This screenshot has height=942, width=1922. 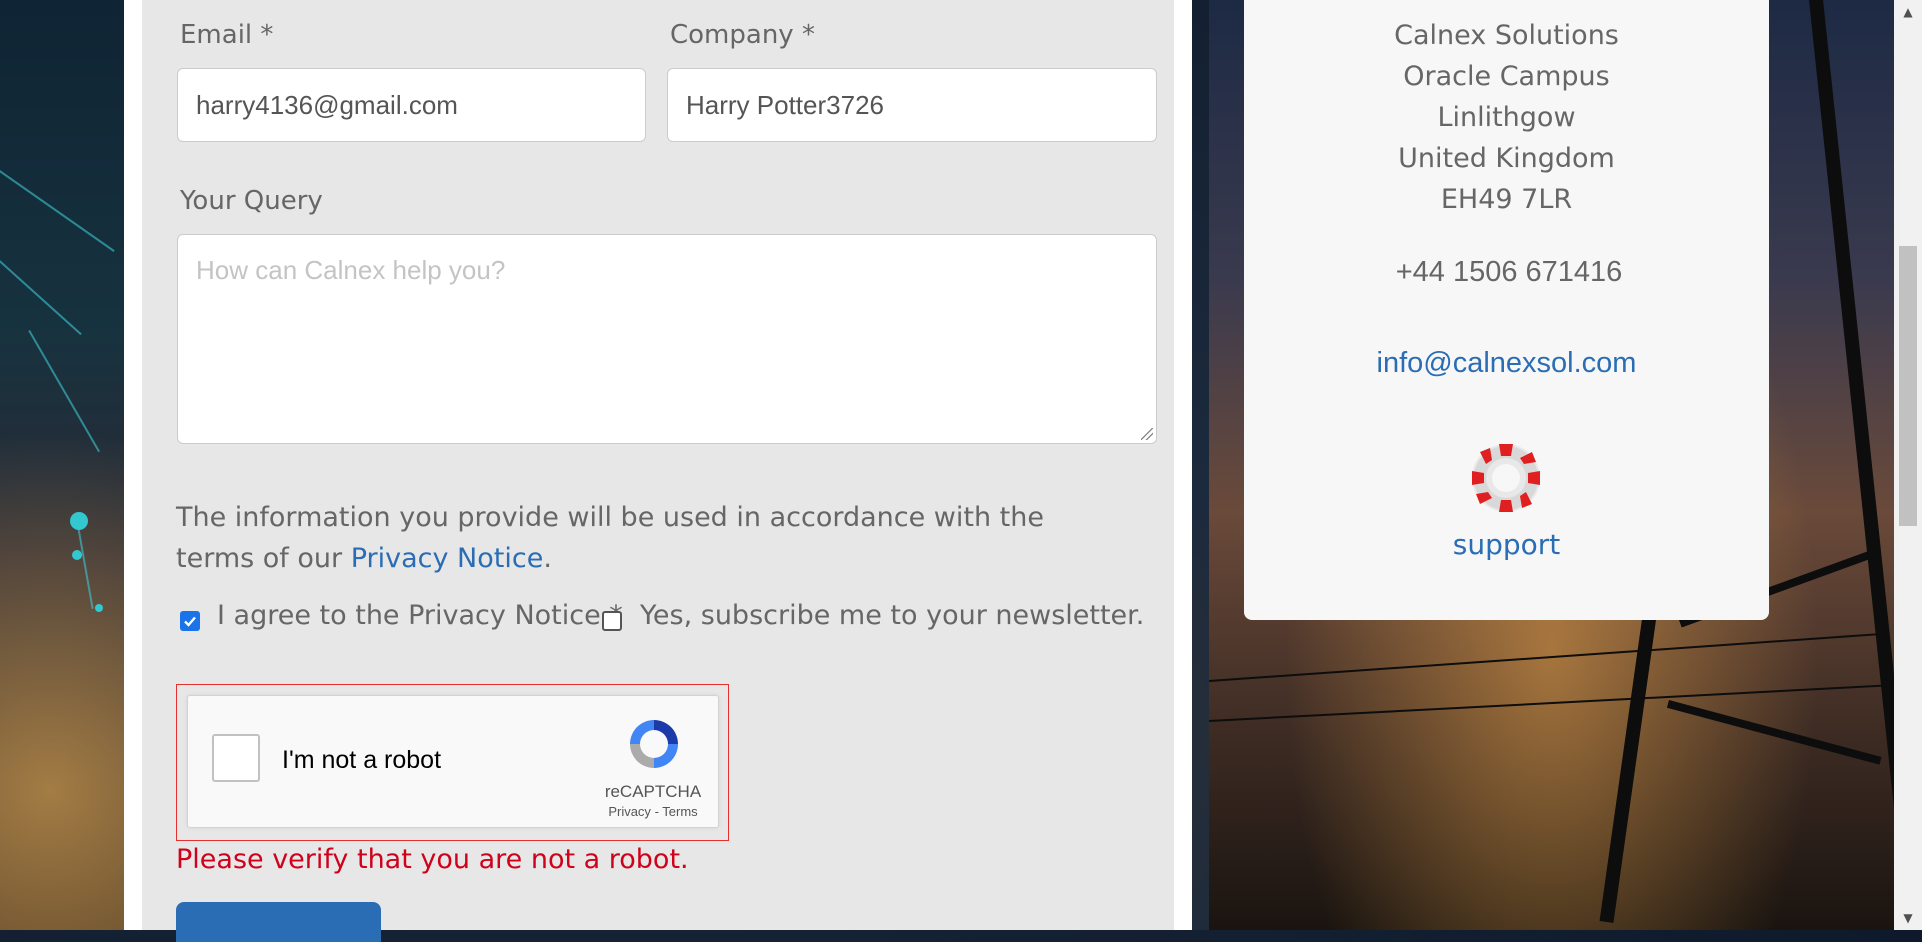 I want to click on checkmark-icon, so click(x=190, y=621).